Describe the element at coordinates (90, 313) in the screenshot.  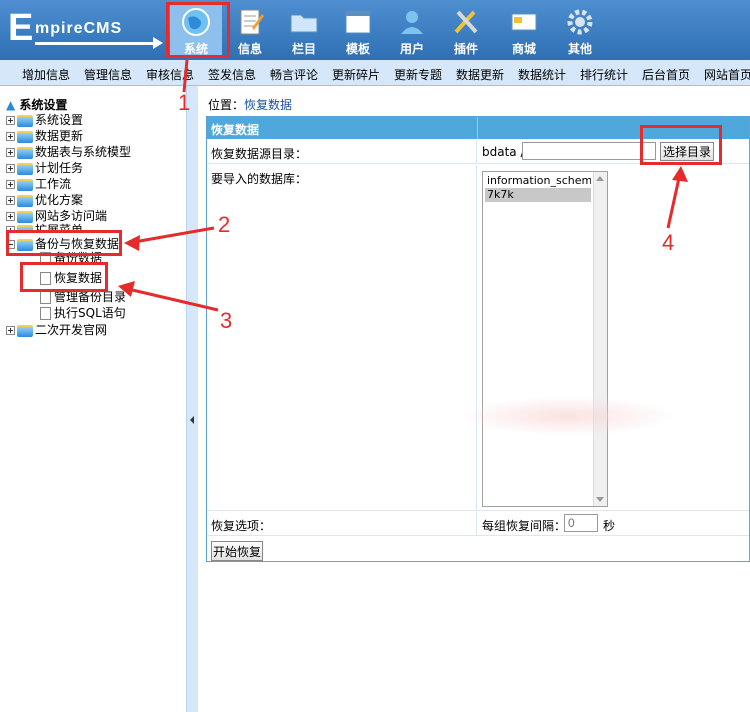
I see `tree-child-label: 执行SQL语句` at that location.